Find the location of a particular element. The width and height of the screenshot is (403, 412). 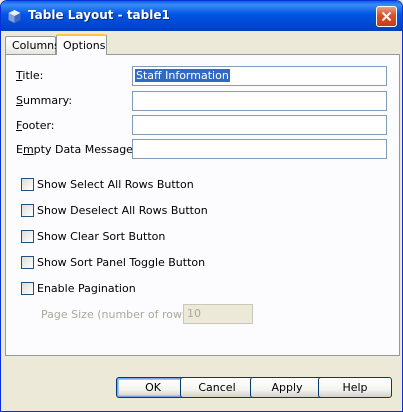

empty-data-message-field is located at coordinates (259, 149).